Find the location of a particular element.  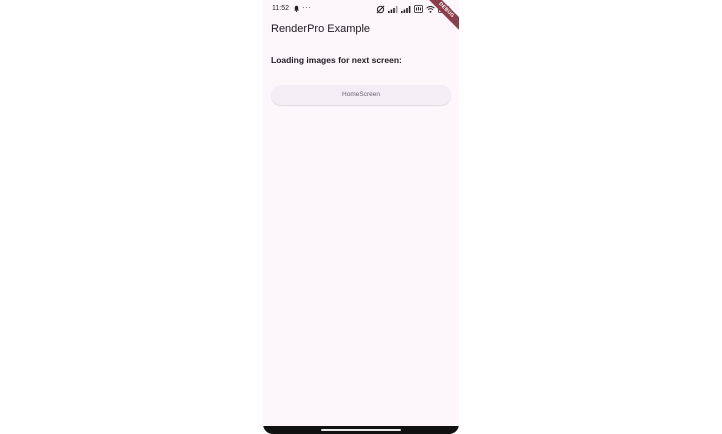

appbar-title: RenderPro Example is located at coordinates (321, 29).